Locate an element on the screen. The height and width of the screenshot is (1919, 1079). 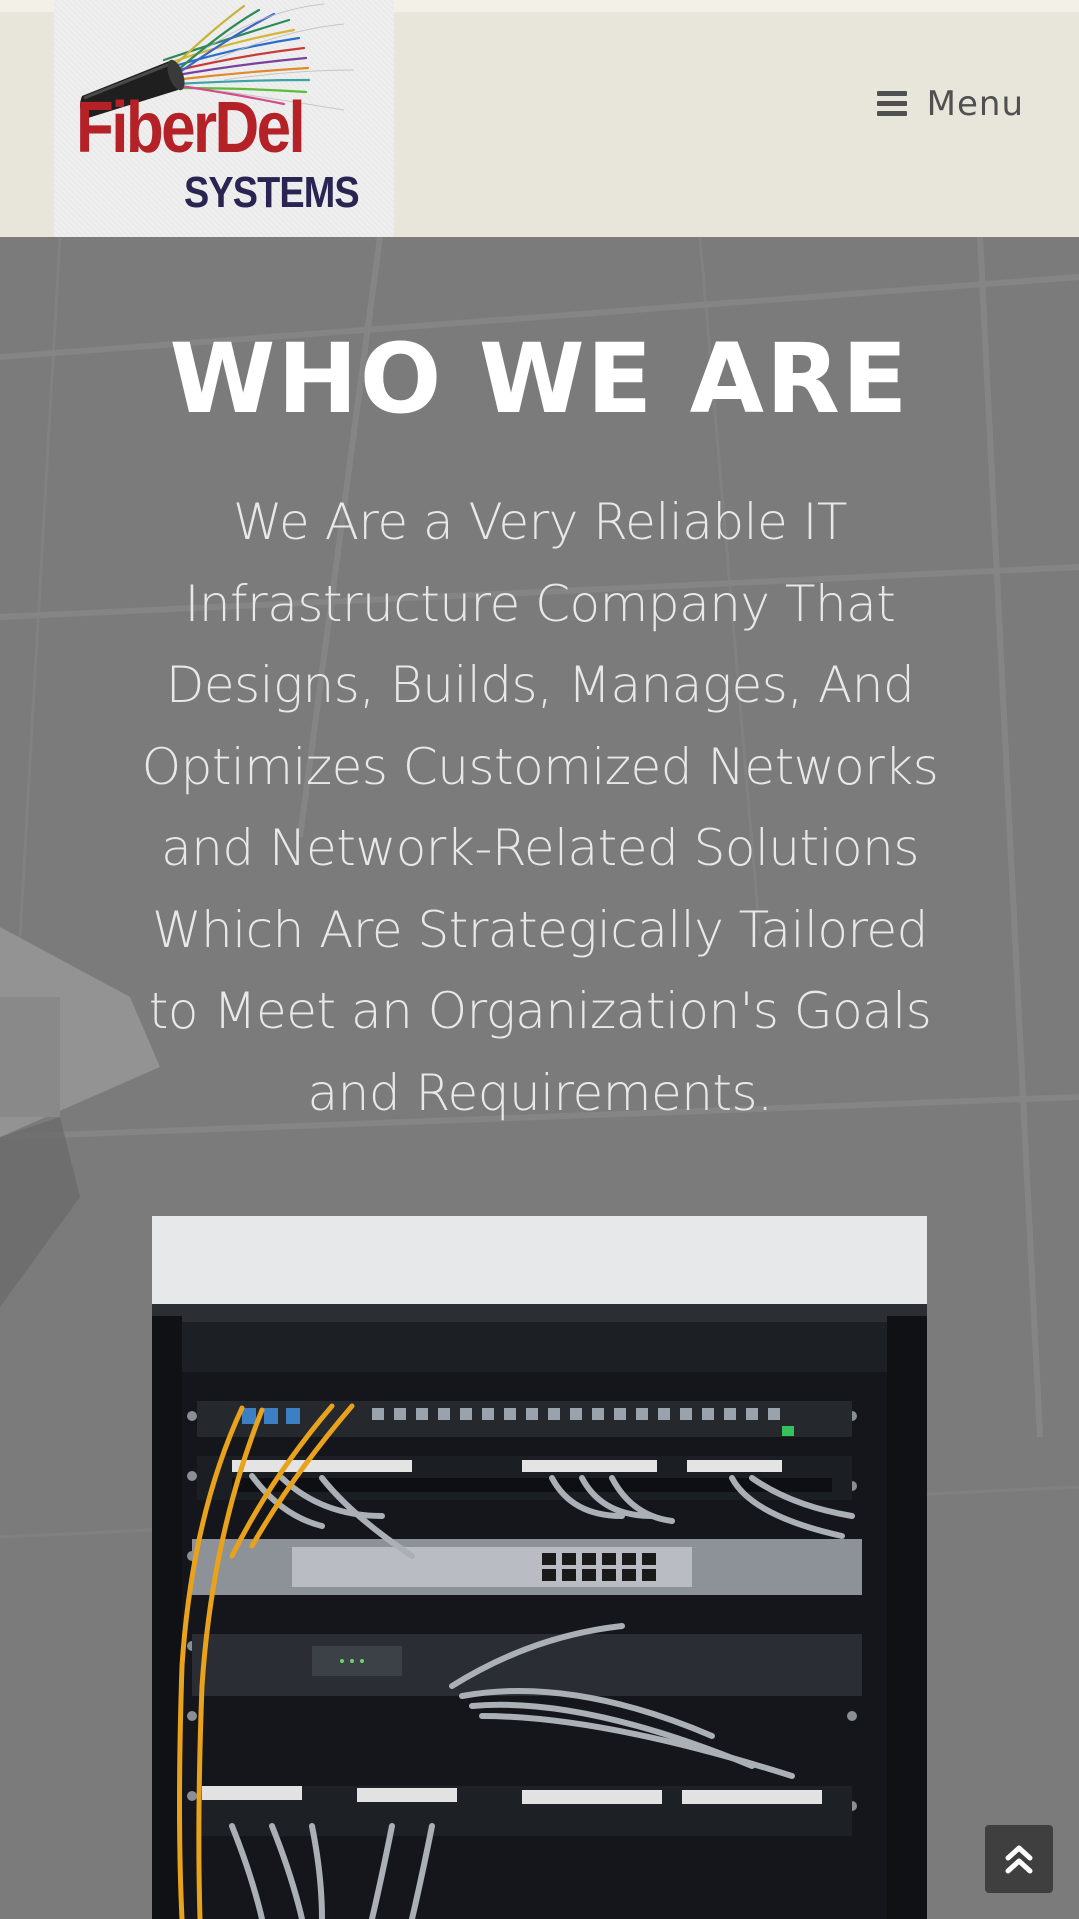
double-chevron-up-icon is located at coordinates (1019, 1859).